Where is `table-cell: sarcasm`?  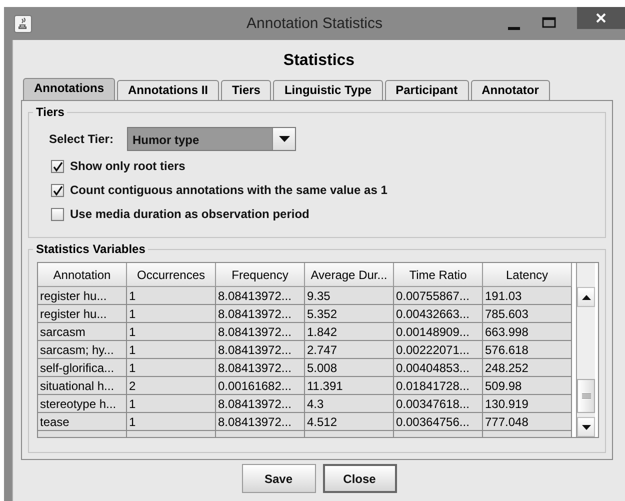 table-cell: sarcasm is located at coordinates (82, 332).